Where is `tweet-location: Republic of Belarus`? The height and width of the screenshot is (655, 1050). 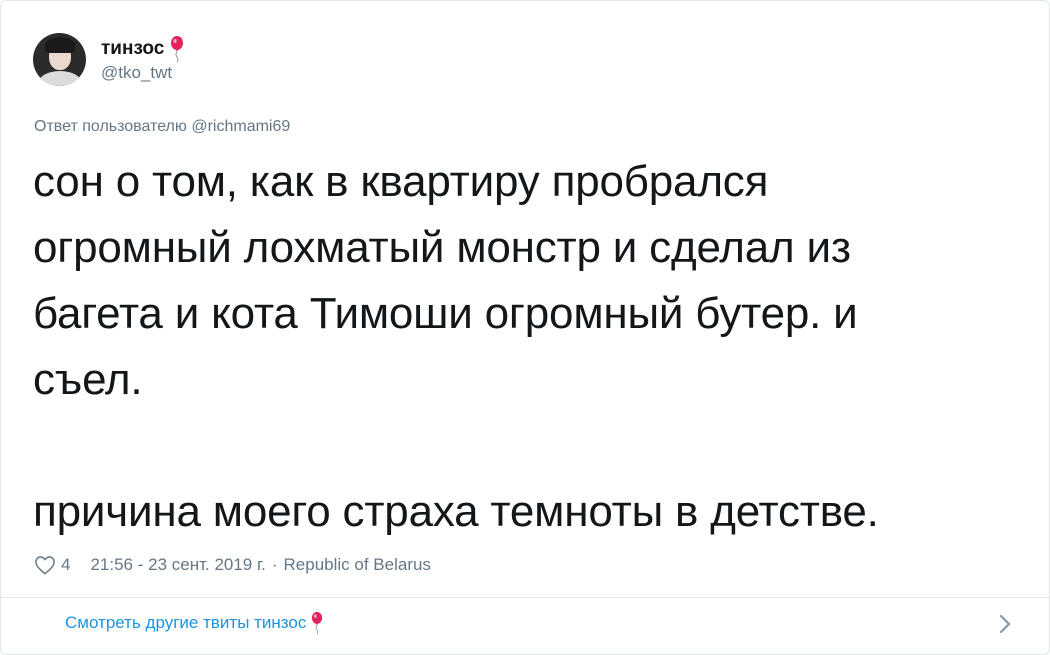
tweet-location: Republic of Belarus is located at coordinates (357, 565).